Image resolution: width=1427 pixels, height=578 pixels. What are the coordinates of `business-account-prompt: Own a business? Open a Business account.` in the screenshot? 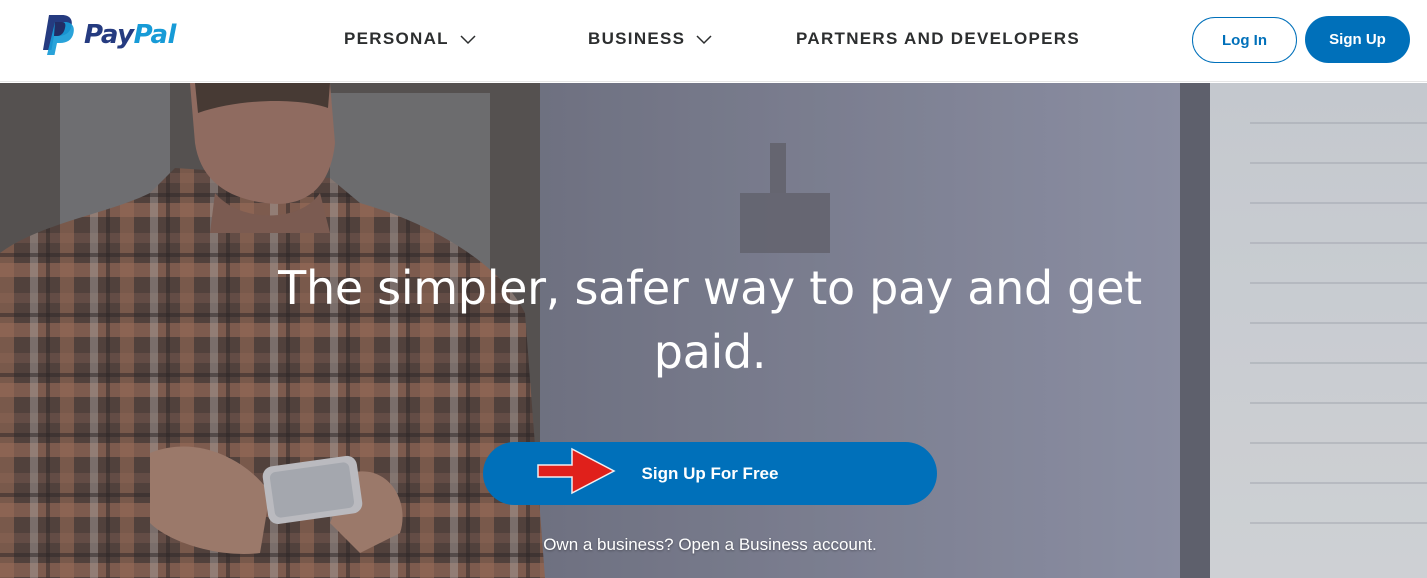 It's located at (710, 545).